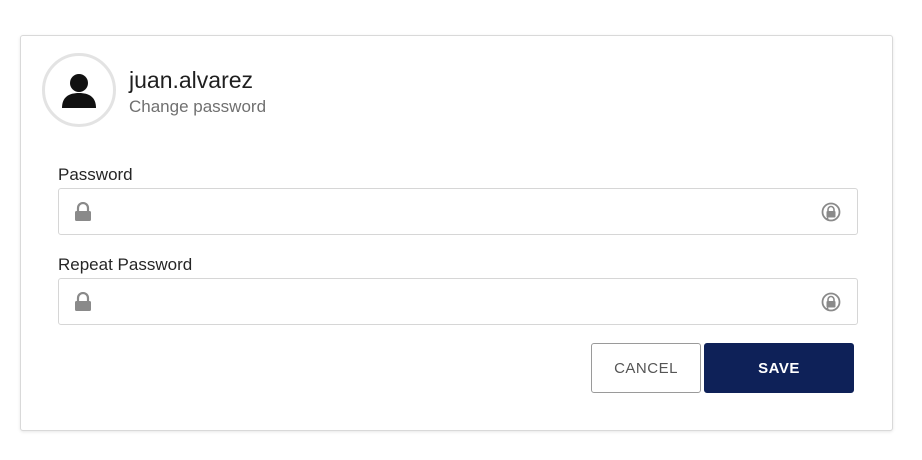 This screenshot has width=922, height=460. Describe the element at coordinates (198, 106) in the screenshot. I see `page-subtitle: Change password` at that location.